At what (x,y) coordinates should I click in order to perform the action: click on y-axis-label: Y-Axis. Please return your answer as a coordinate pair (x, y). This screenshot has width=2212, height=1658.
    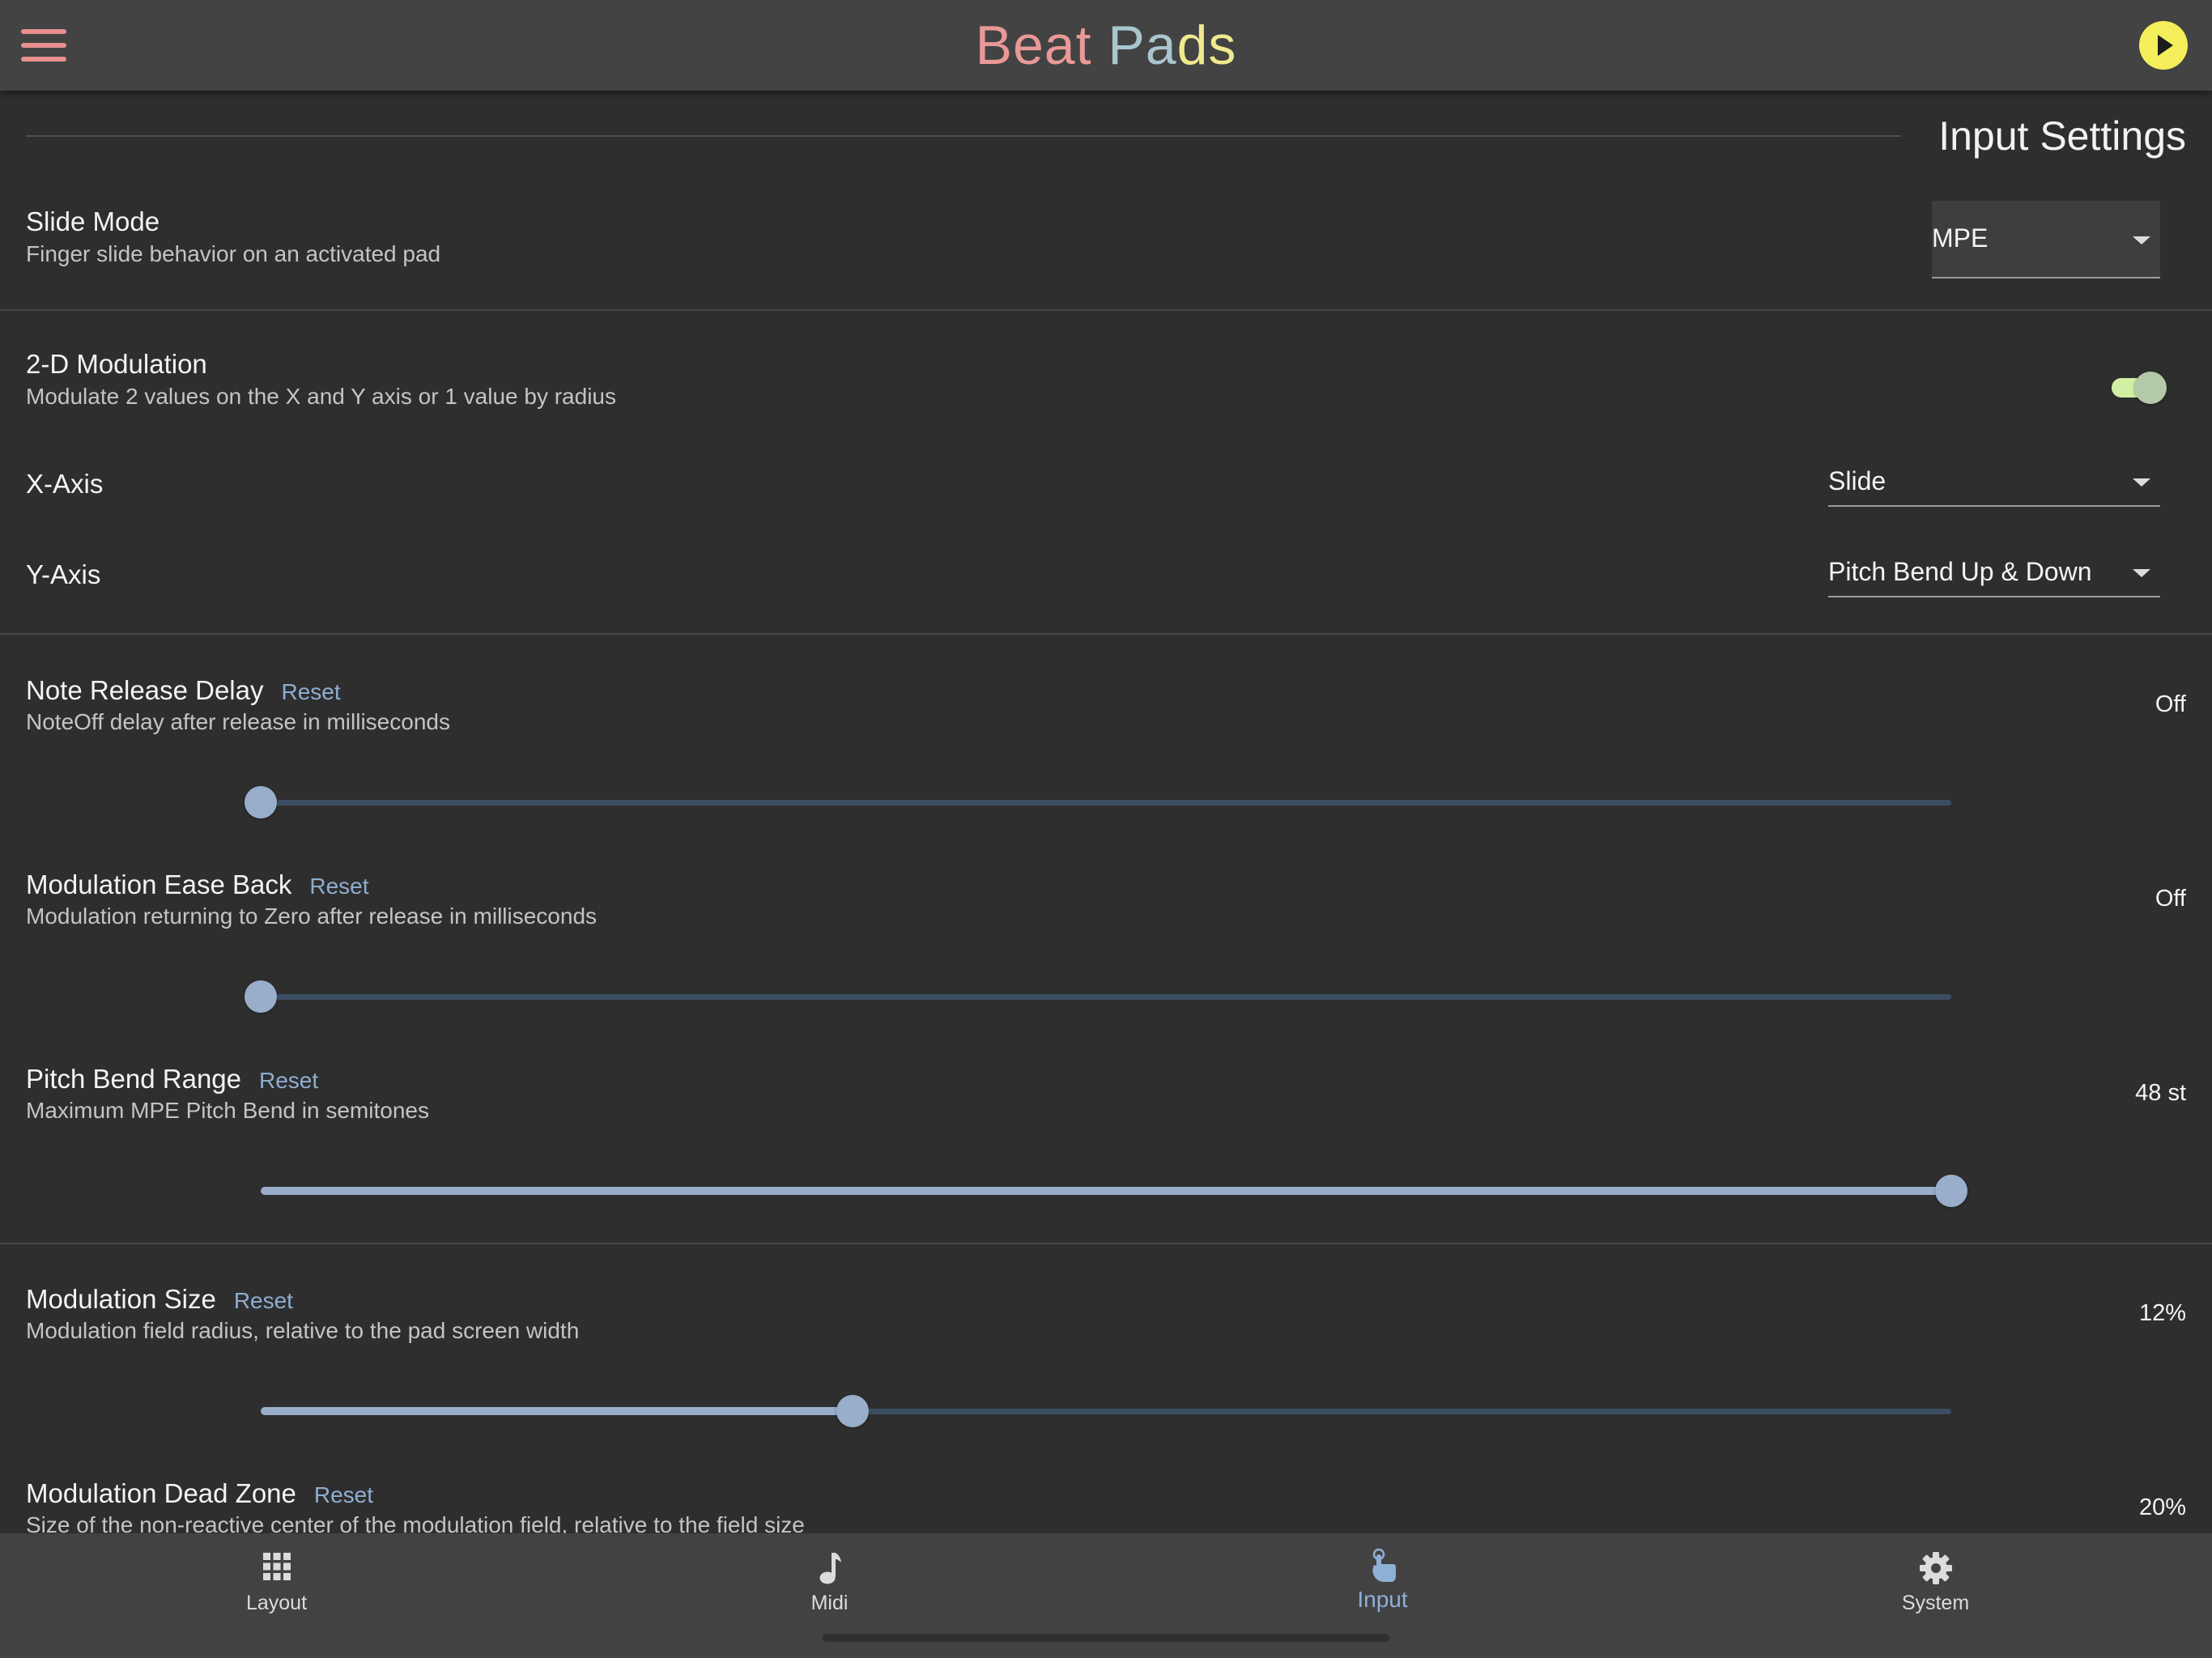
    Looking at the image, I should click on (64, 574).